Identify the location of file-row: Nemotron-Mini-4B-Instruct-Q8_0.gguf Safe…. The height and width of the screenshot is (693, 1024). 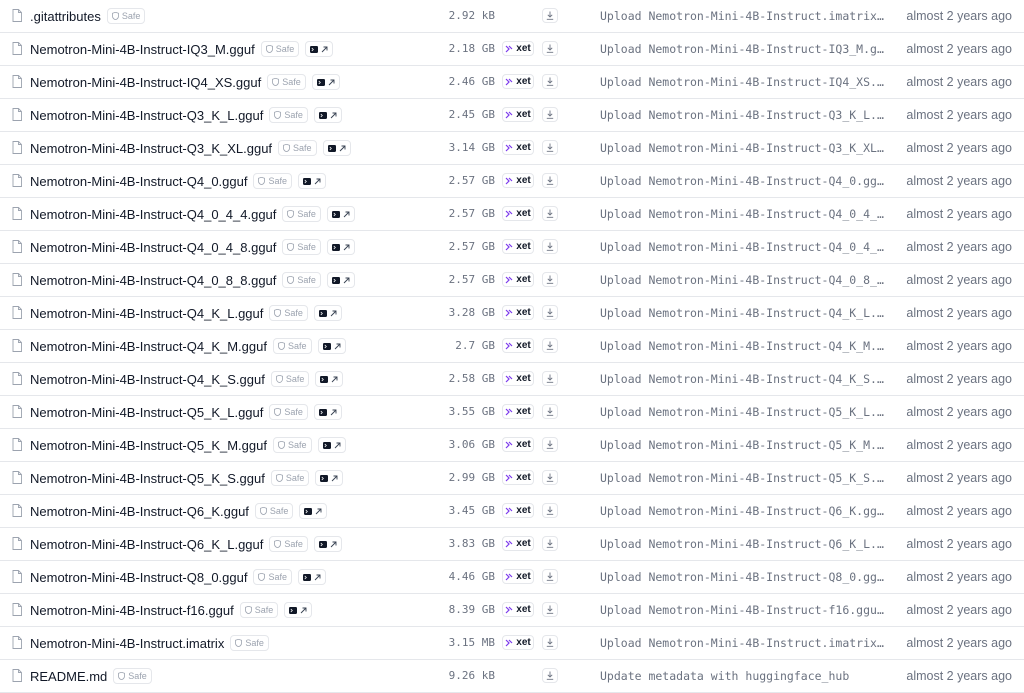
(512, 577).